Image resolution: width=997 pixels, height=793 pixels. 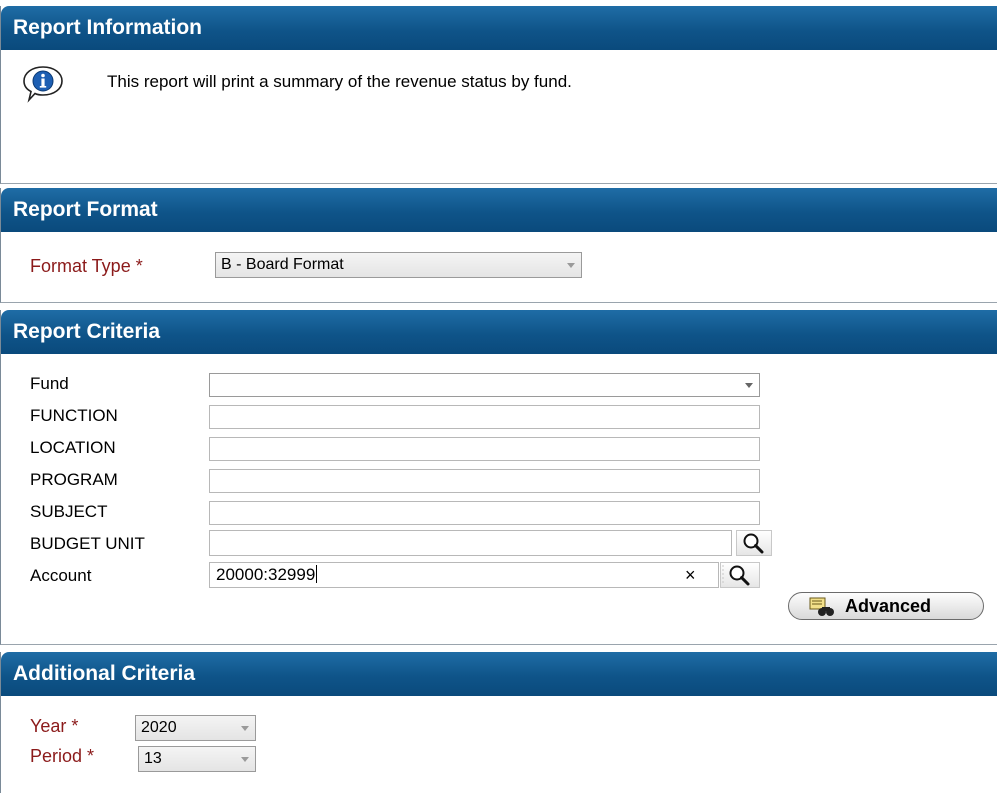 What do you see at coordinates (484, 449) in the screenshot?
I see `location-input` at bounding box center [484, 449].